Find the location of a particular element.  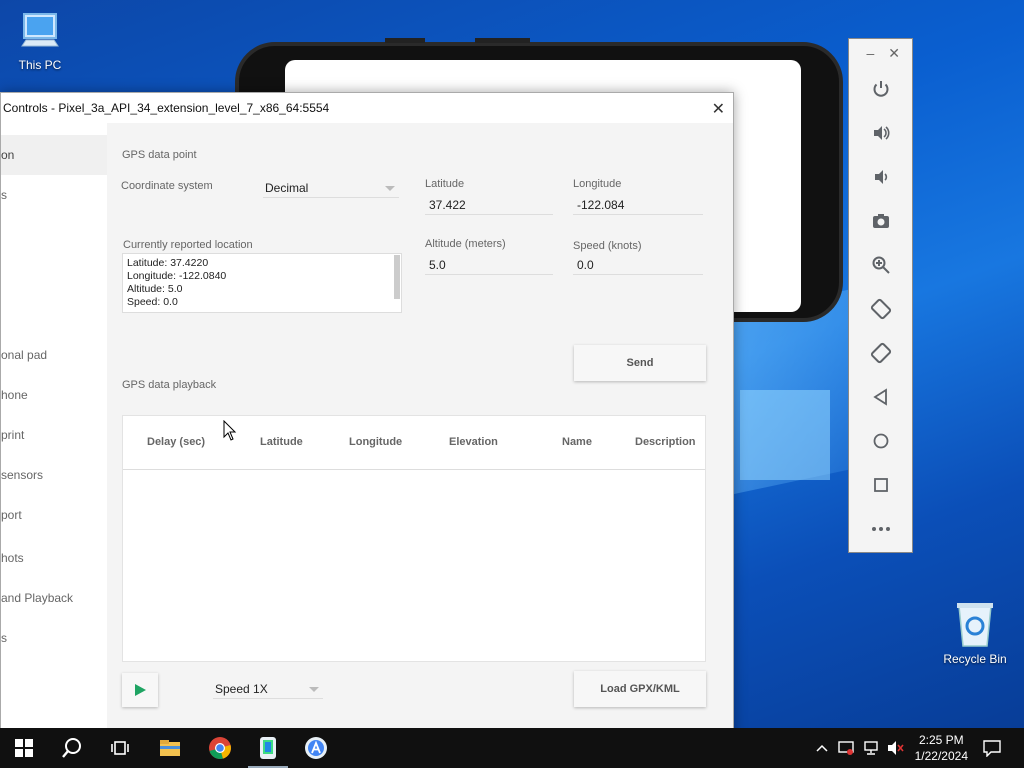

speed-input: 0.0 is located at coordinates (638, 265).